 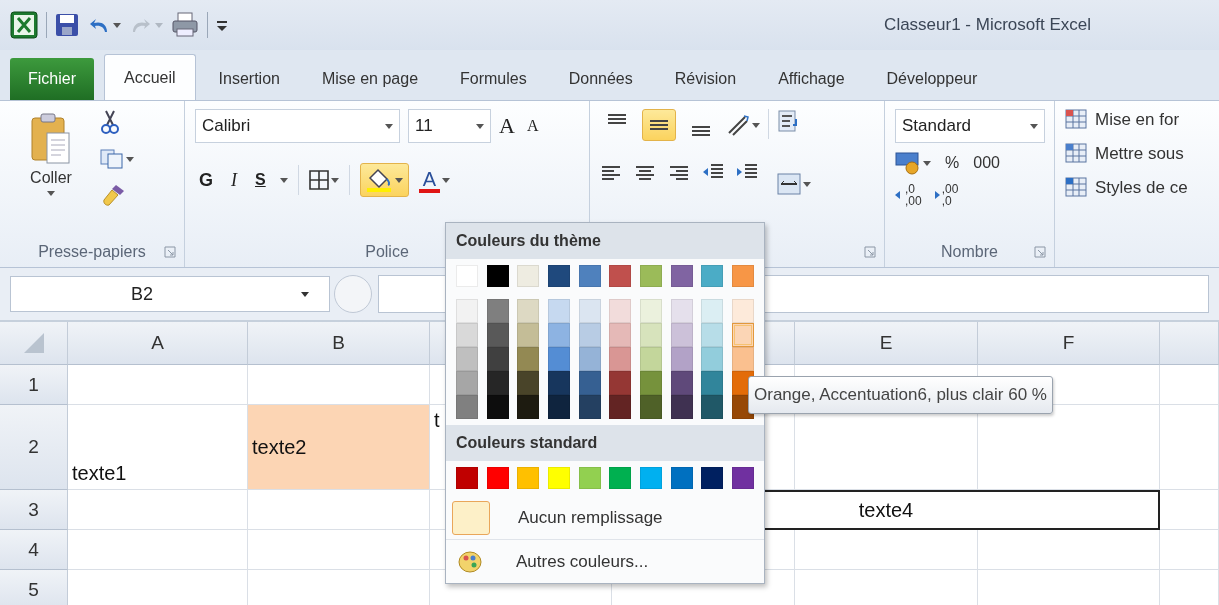 What do you see at coordinates (747, 172) in the screenshot?
I see `increase-indent-icon` at bounding box center [747, 172].